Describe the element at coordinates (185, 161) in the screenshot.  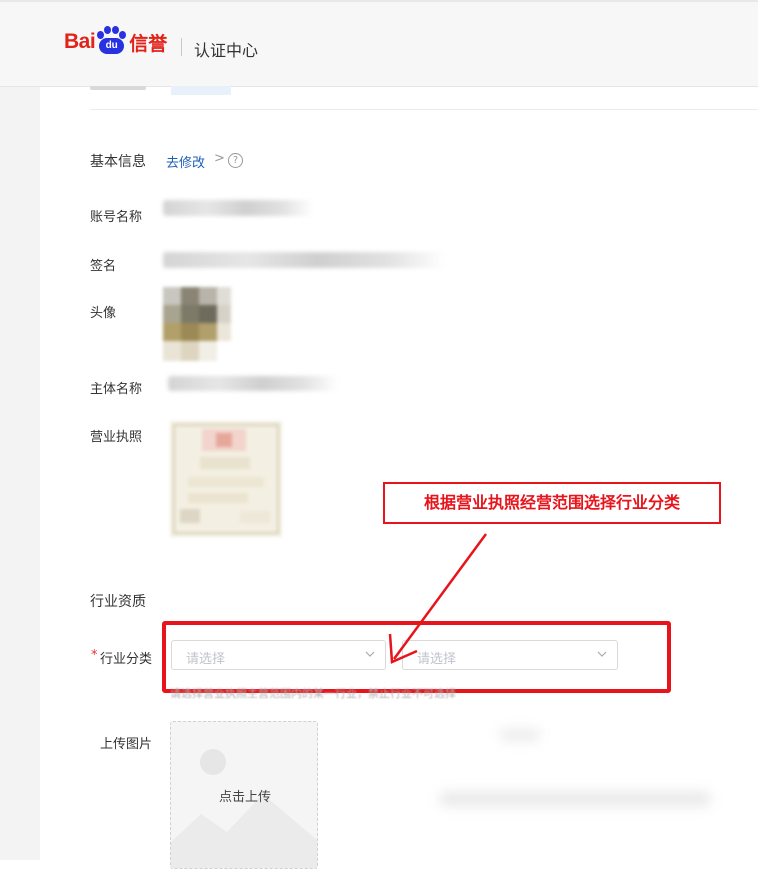
I see `edit-link: 去修改` at that location.